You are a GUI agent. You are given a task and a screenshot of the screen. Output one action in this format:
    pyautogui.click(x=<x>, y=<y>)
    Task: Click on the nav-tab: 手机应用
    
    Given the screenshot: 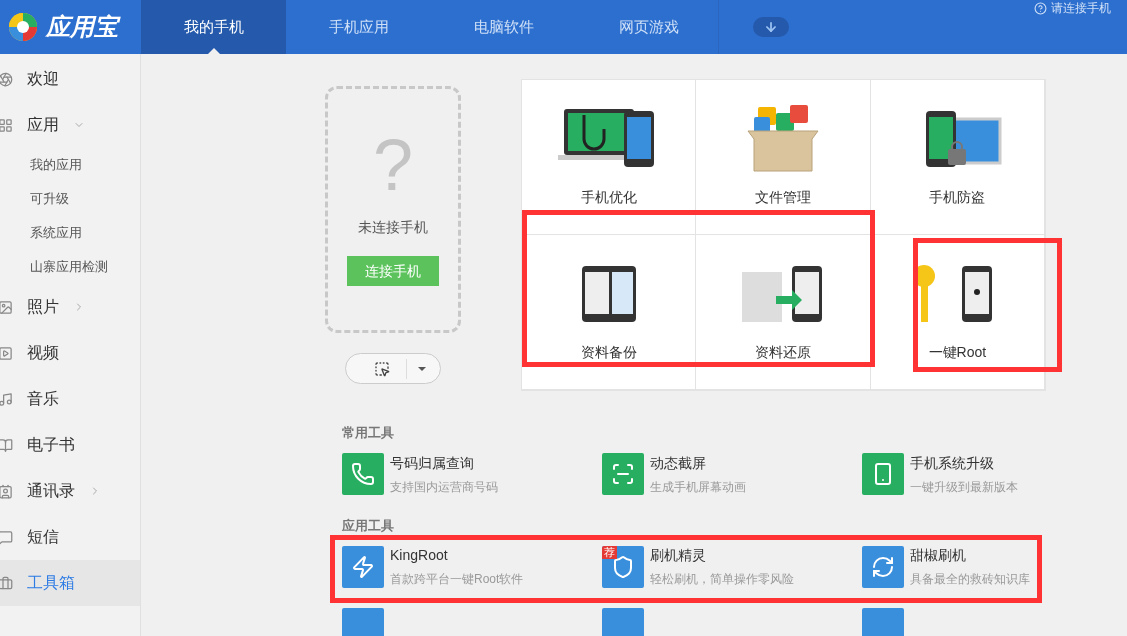 What is the action you would take?
    pyautogui.click(x=358, y=27)
    